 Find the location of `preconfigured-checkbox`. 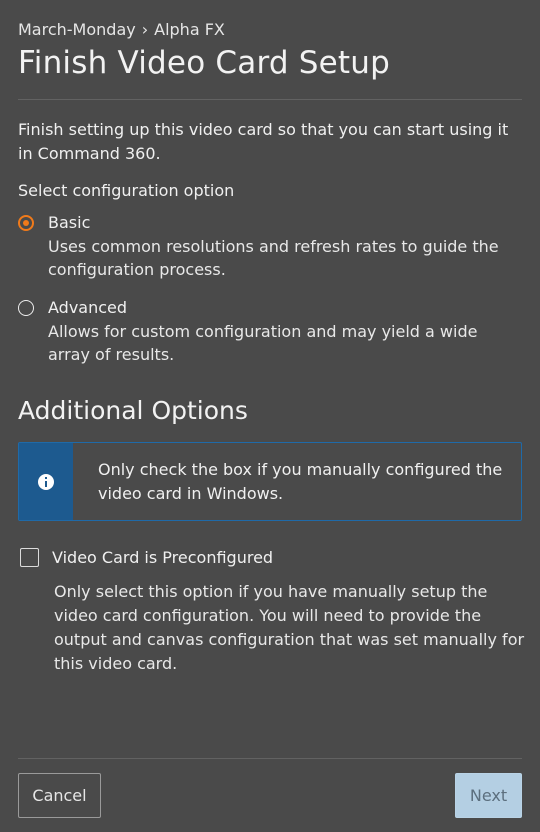

preconfigured-checkbox is located at coordinates (29, 557).